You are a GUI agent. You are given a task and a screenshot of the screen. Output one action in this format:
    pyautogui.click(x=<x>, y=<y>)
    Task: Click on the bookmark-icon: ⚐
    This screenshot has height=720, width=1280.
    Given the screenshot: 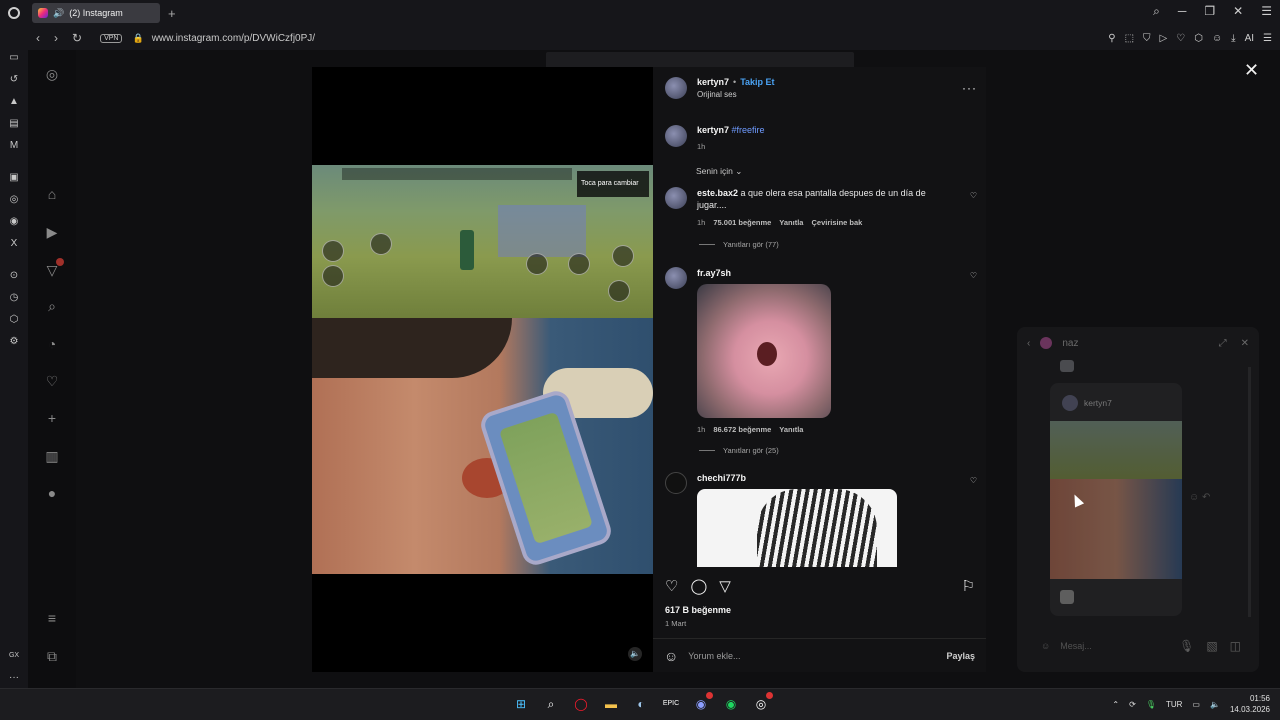 What is the action you would take?
    pyautogui.click(x=968, y=586)
    